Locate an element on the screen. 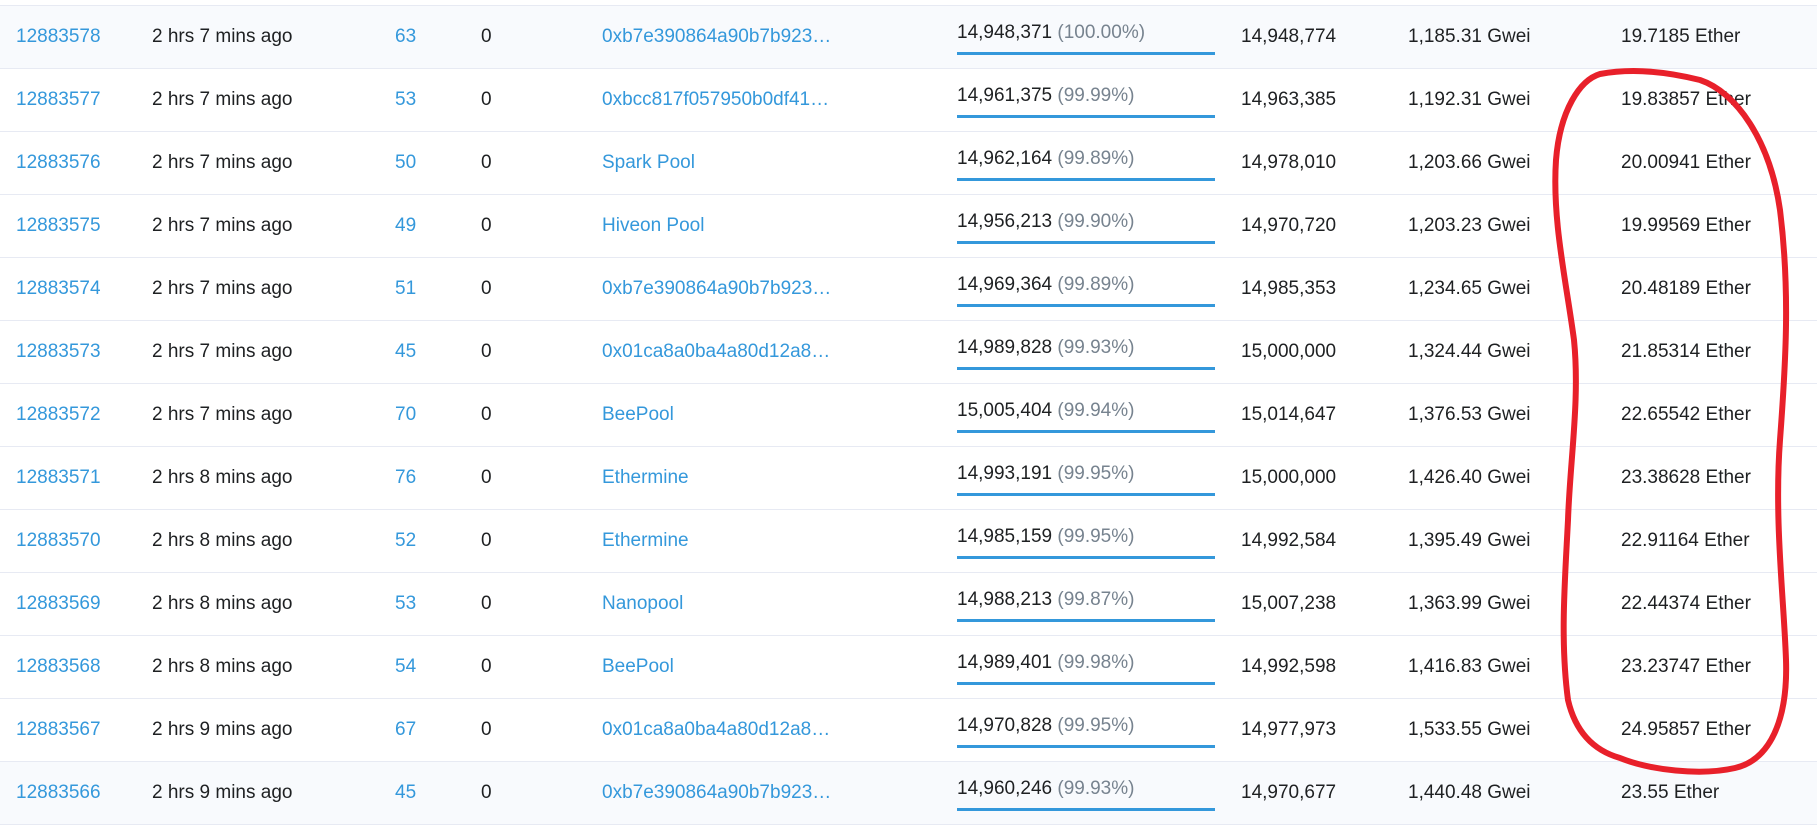 This screenshot has width=1817, height=831. block-age: 2 hrs 7 mins ago is located at coordinates (222, 351).